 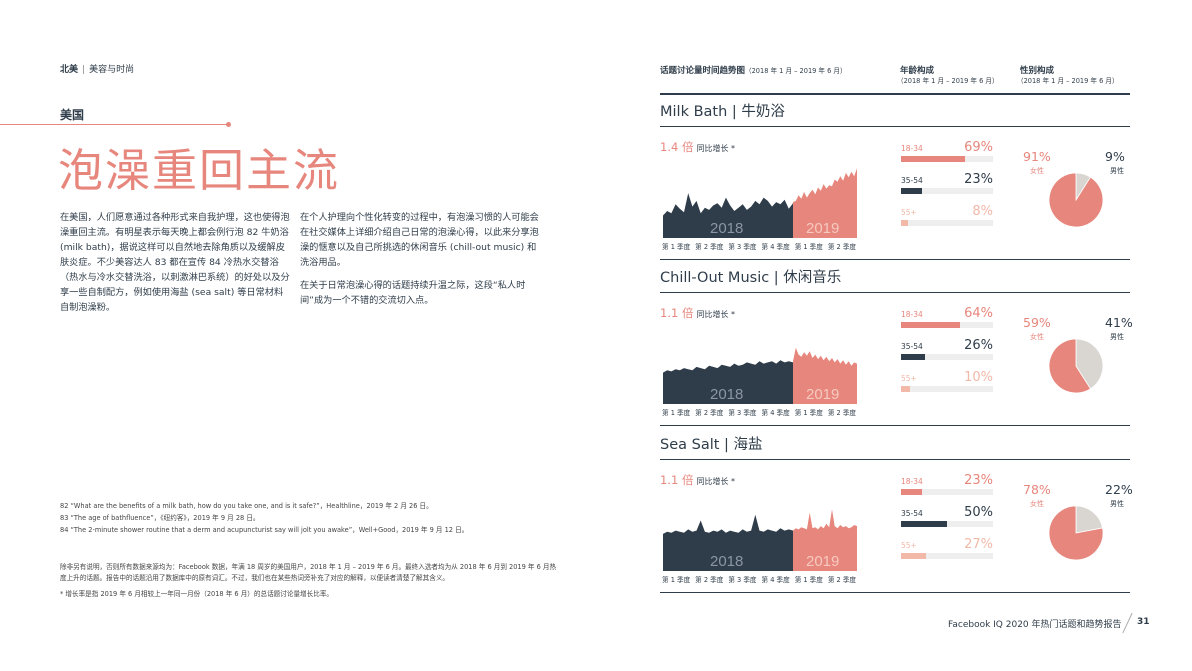 What do you see at coordinates (112, 70) in the screenshot?
I see `topic-label: 美容与时尚` at bounding box center [112, 70].